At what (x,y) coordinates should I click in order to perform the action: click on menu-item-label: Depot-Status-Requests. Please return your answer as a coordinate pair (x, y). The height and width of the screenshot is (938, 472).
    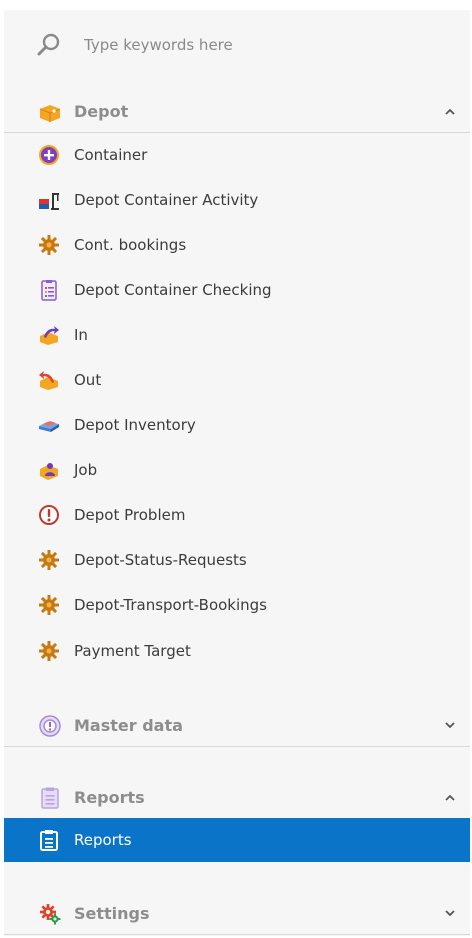
    Looking at the image, I should click on (160, 560).